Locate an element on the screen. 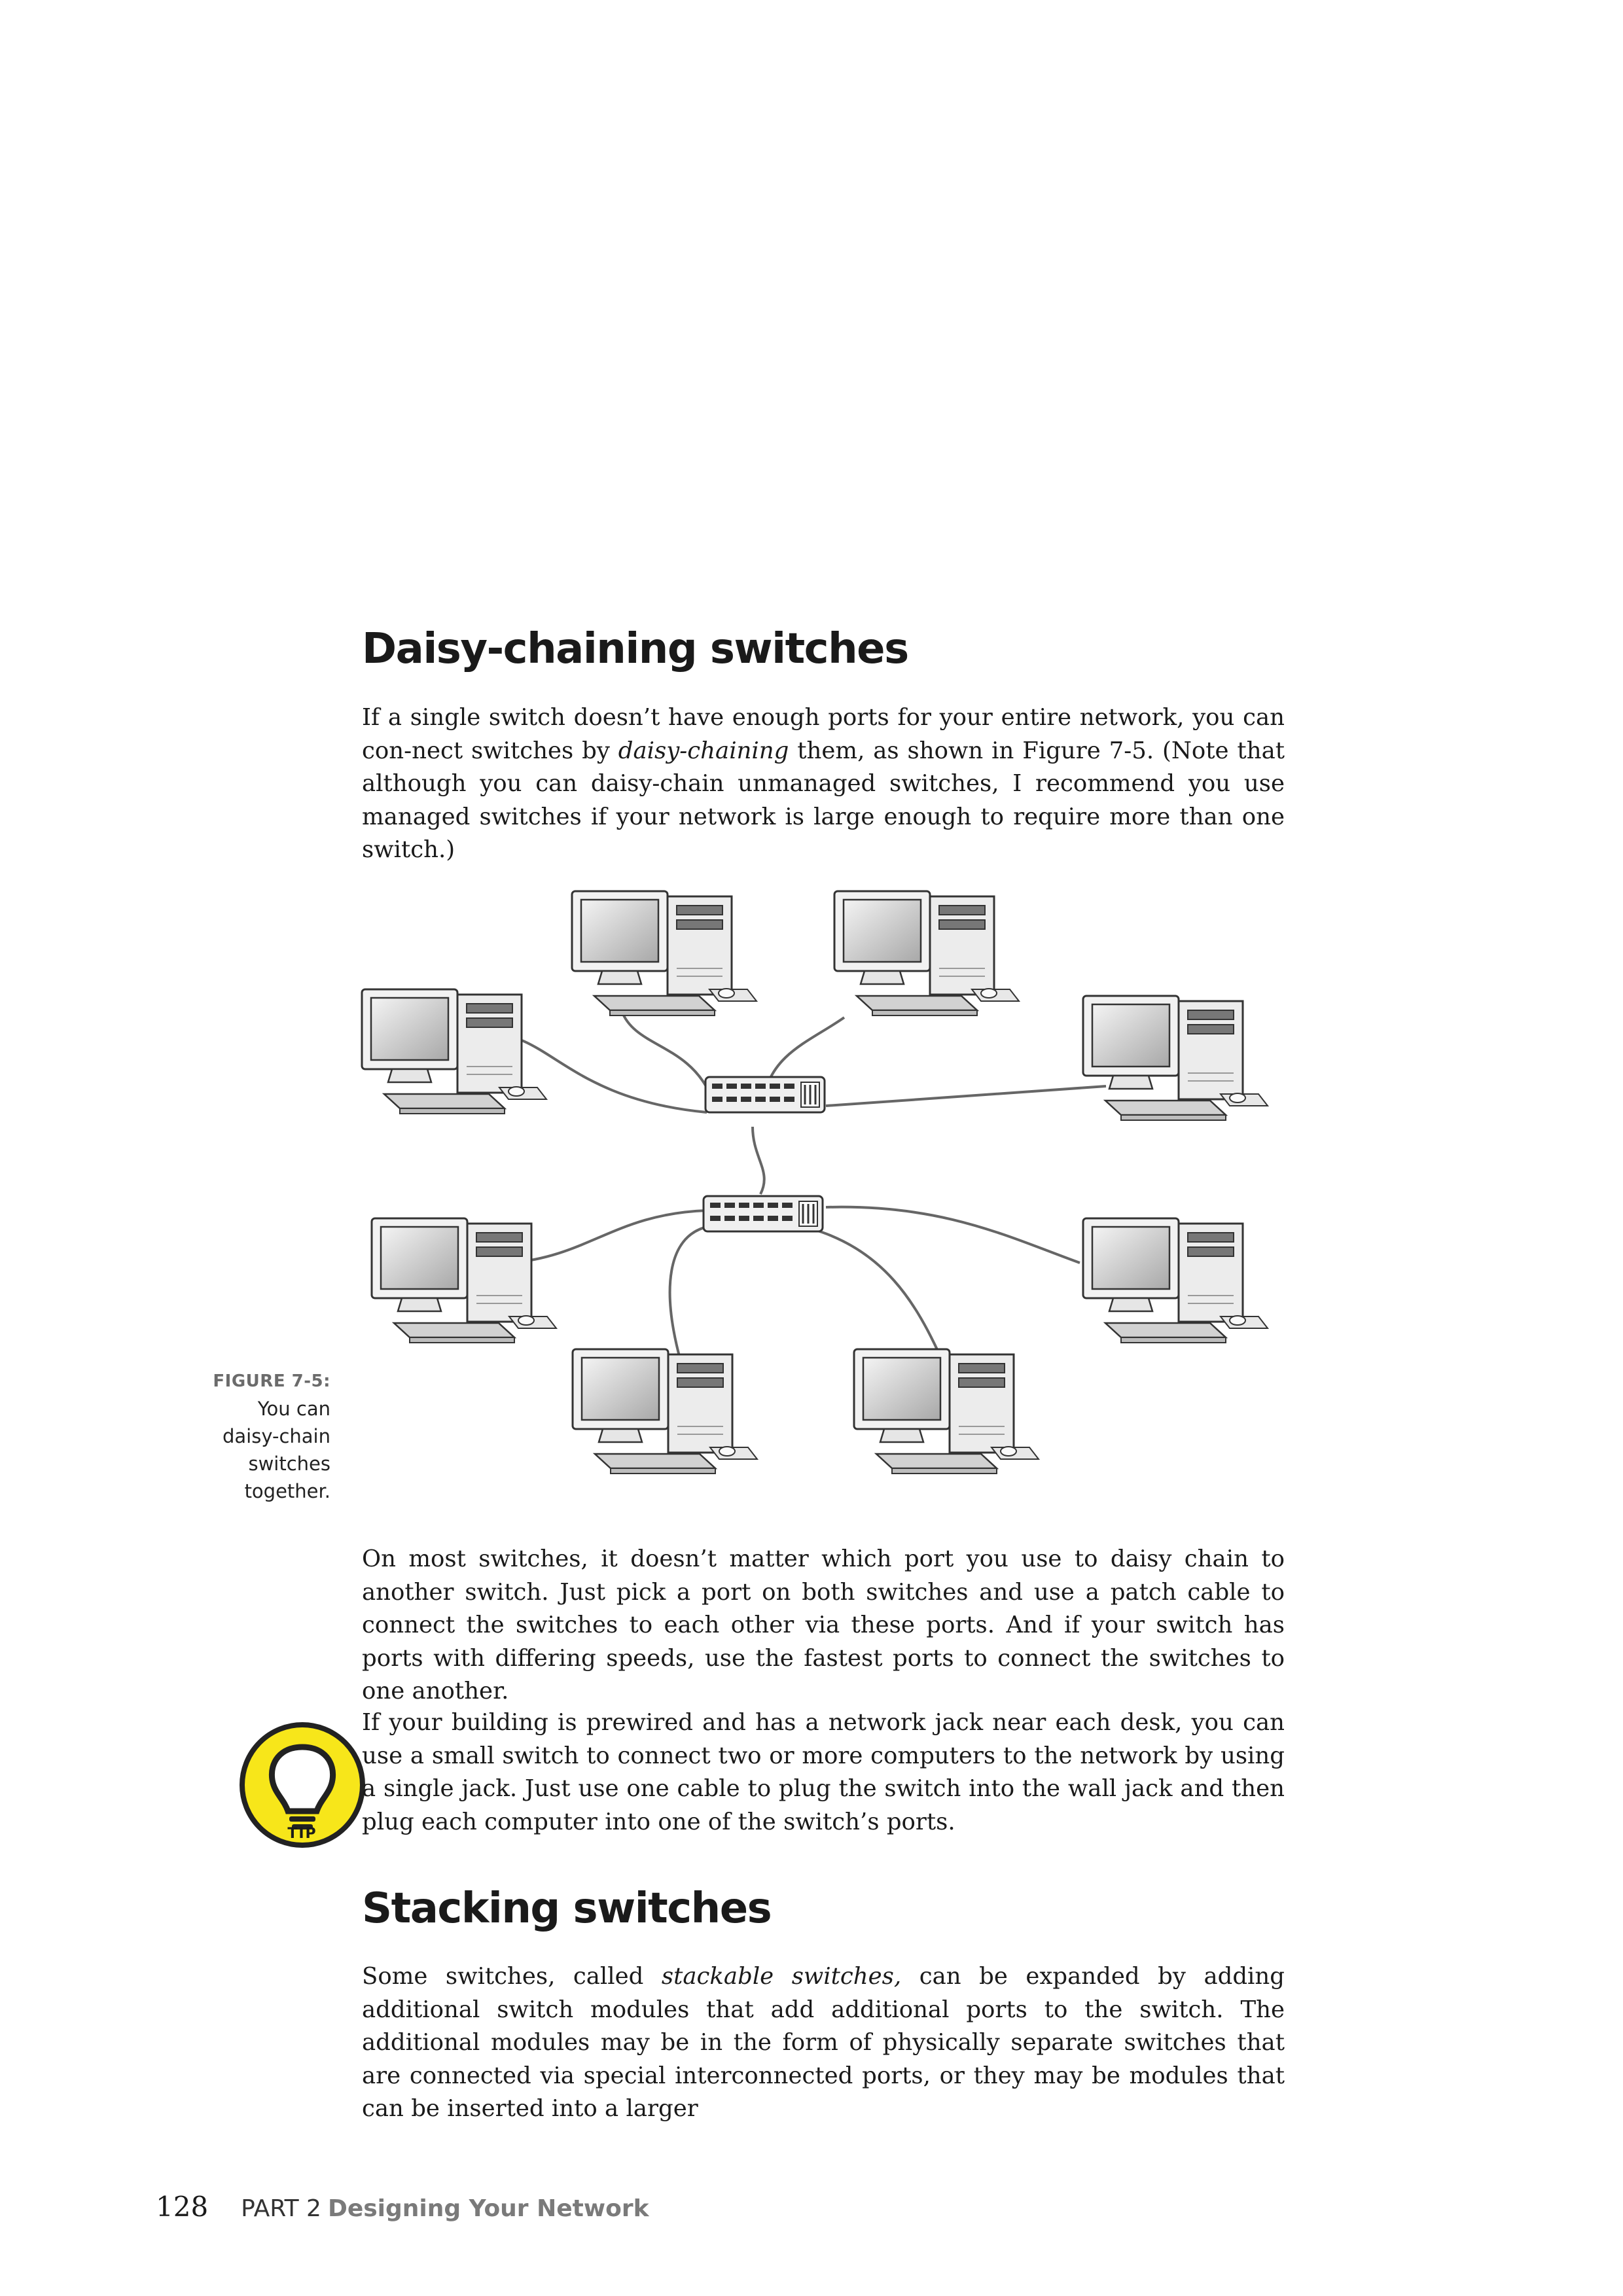 This screenshot has height=2296, width=1623. figure-caption-text: You can daisy-chain switches together. is located at coordinates (276, 1450).